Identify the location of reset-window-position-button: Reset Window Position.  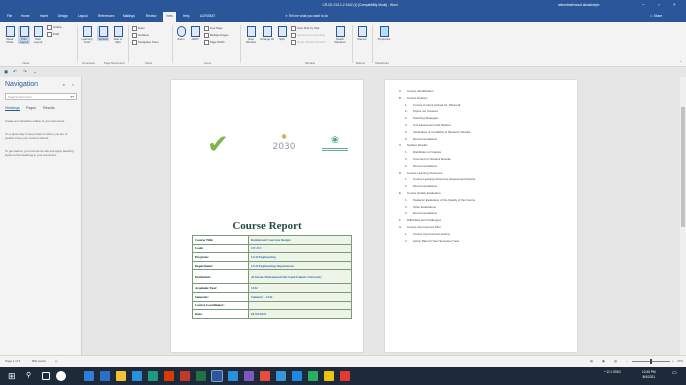
(308, 42).